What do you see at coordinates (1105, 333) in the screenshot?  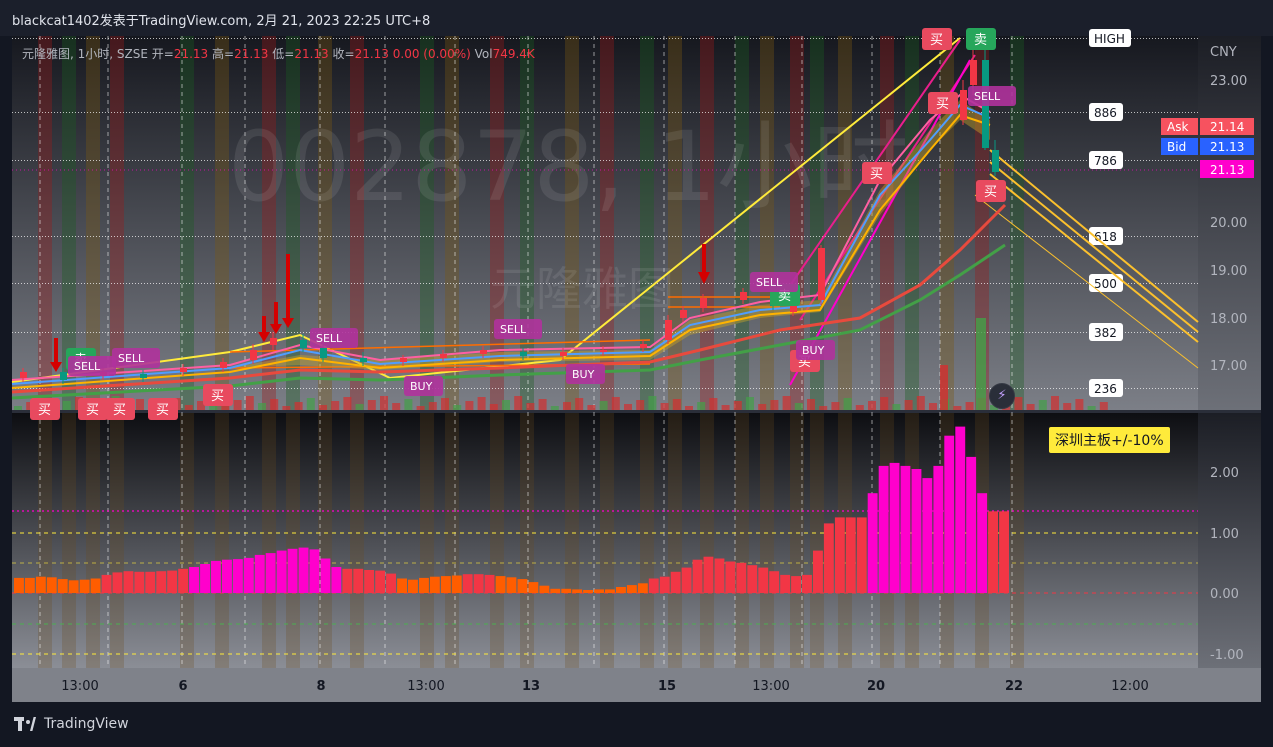 I see `fib-label-382: 382` at bounding box center [1105, 333].